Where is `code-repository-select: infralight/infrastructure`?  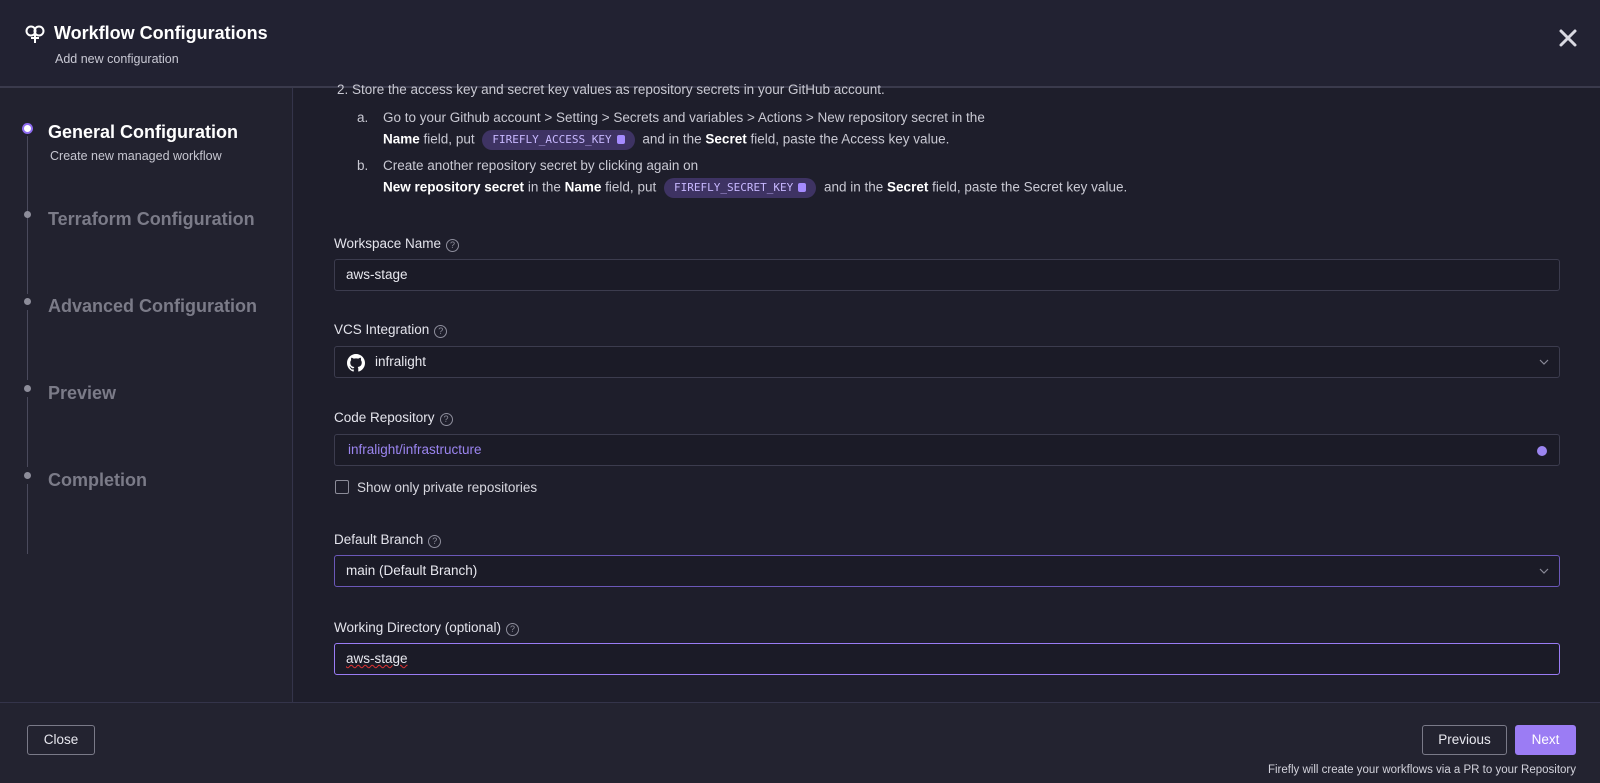 code-repository-select: infralight/infrastructure is located at coordinates (947, 450).